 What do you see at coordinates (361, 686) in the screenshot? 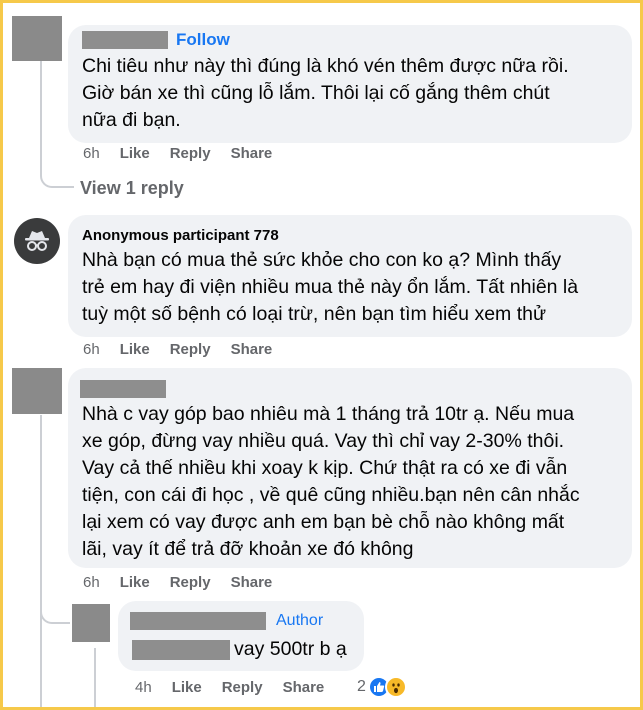
I see `reaction-count: 2` at bounding box center [361, 686].